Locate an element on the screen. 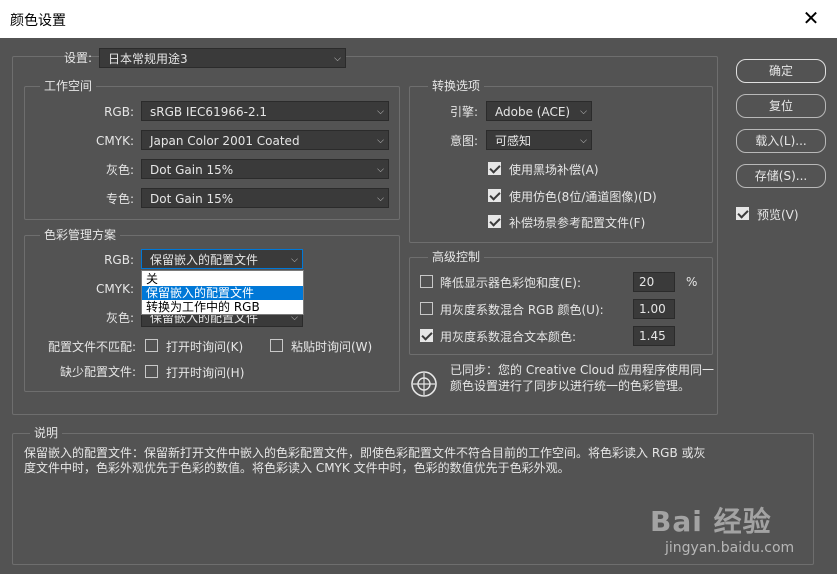 This screenshot has height=574, width=837. working-spaces-title: 工作空间 is located at coordinates (68, 86).